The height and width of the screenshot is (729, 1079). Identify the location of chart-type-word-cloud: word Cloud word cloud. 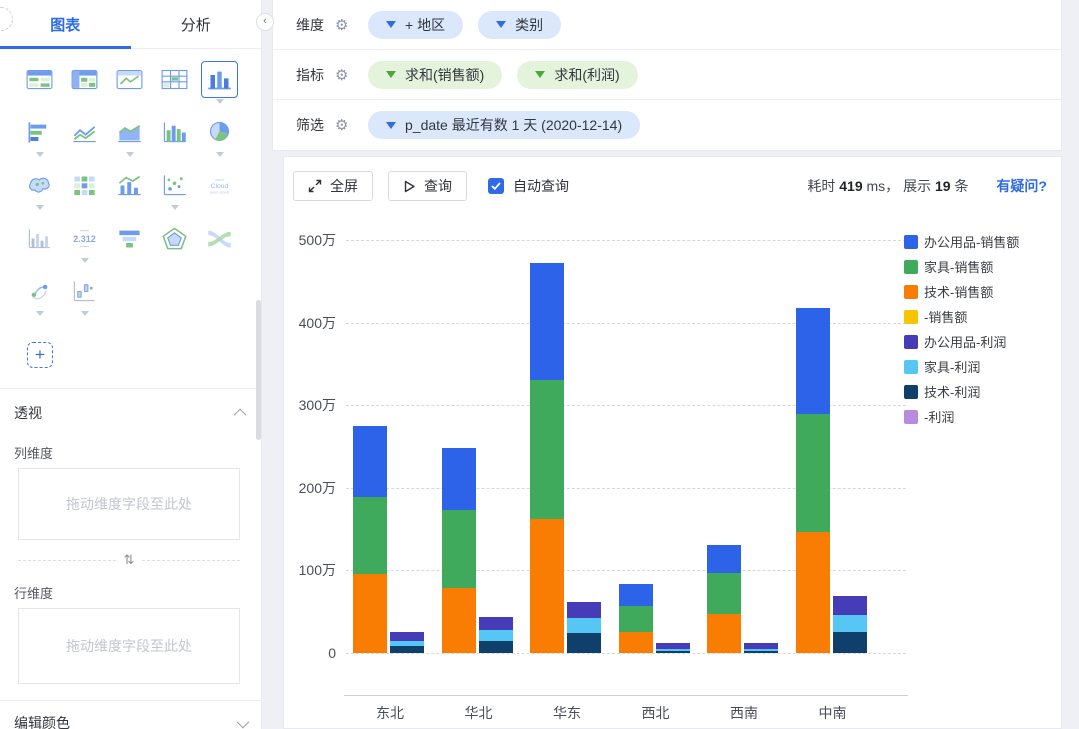
(219, 188).